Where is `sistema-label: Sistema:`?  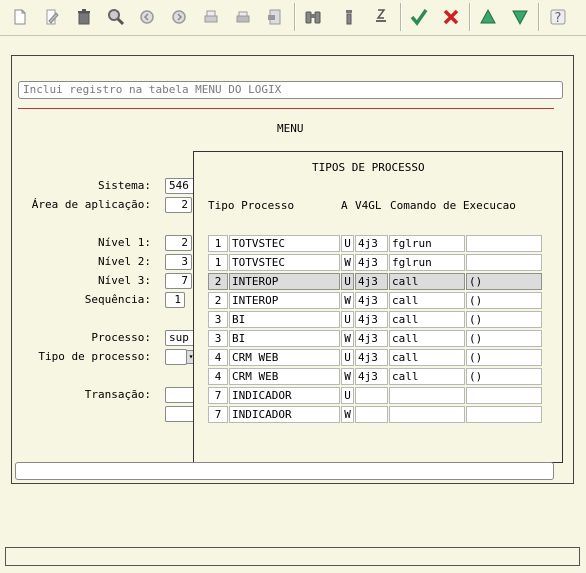 sistema-label: Sistema: is located at coordinates (124, 185).